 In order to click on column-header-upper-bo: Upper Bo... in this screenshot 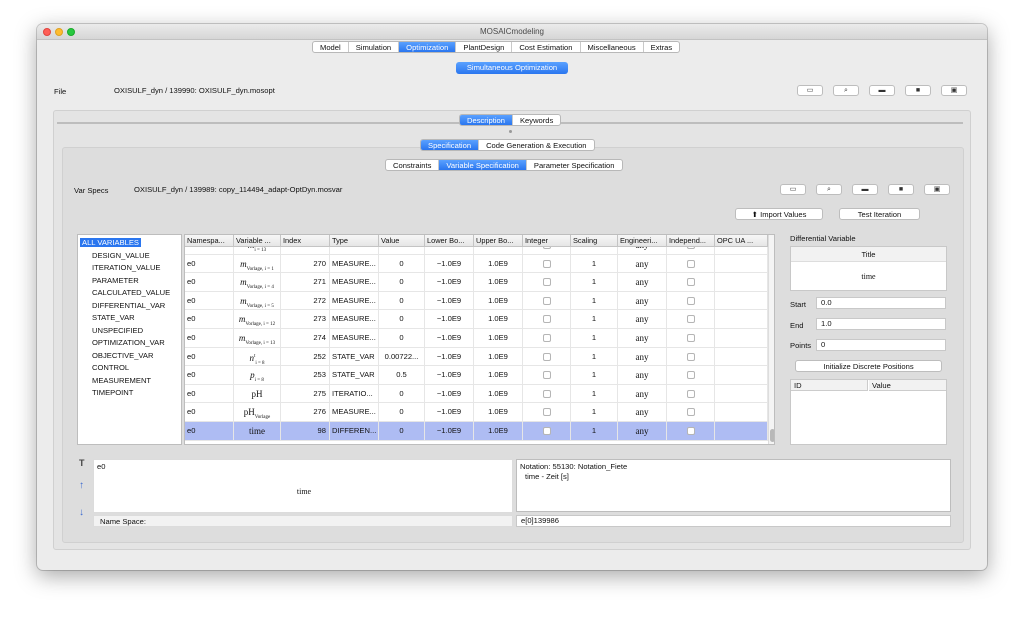, I will do `click(498, 241)`.